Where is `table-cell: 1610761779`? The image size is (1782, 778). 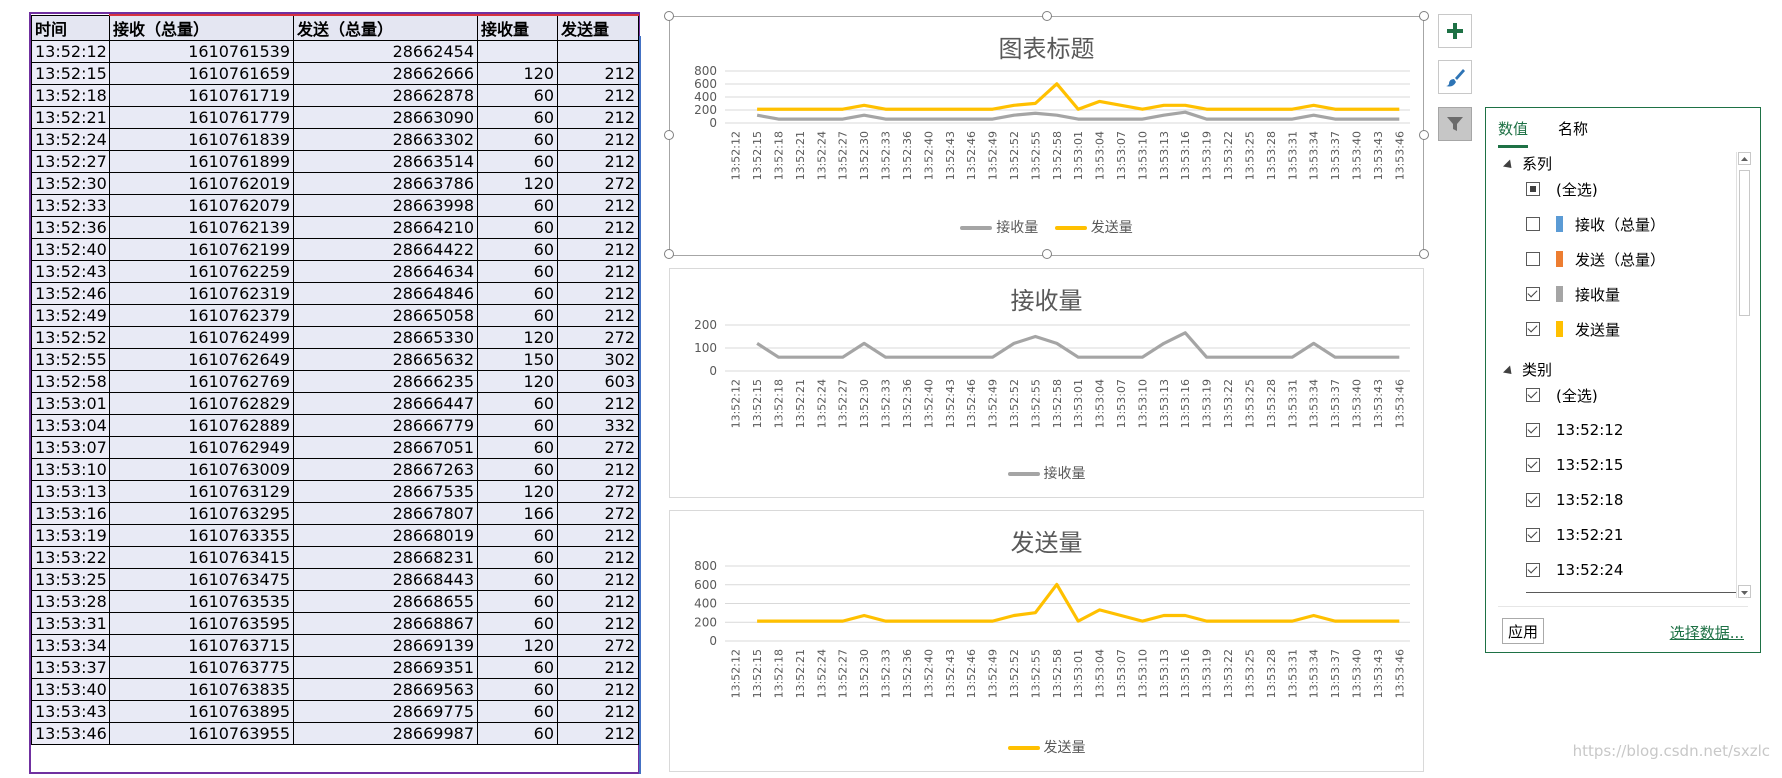 table-cell: 1610761779 is located at coordinates (201, 117).